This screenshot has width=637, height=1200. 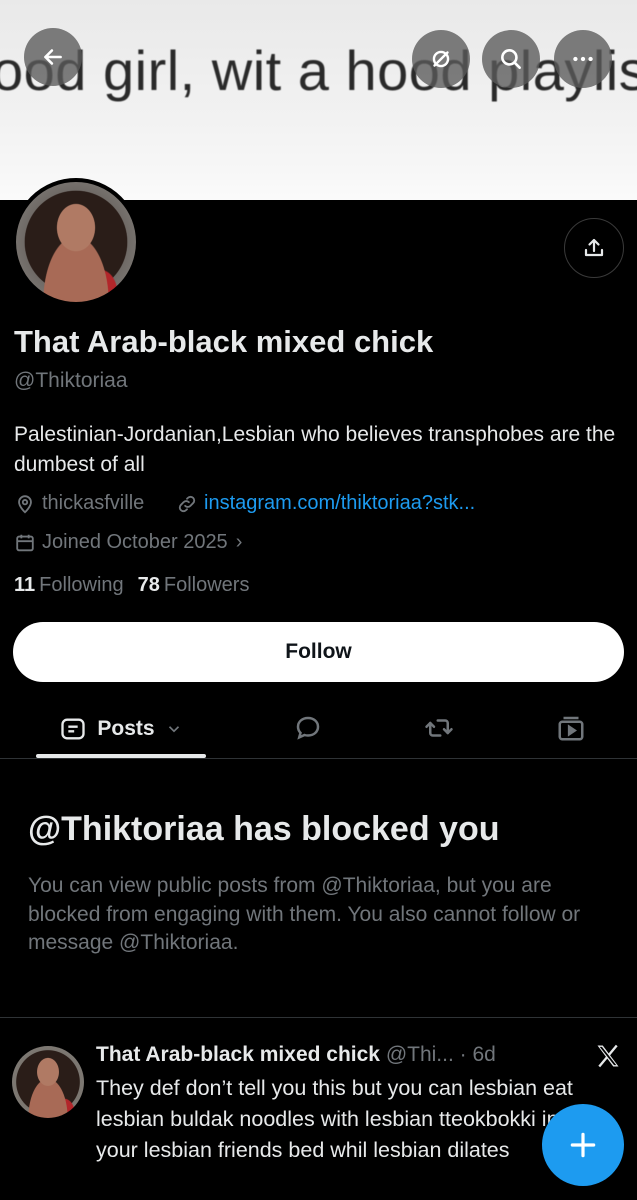 What do you see at coordinates (238, 1054) in the screenshot?
I see `post-author: That Arab-black mixed chick` at bounding box center [238, 1054].